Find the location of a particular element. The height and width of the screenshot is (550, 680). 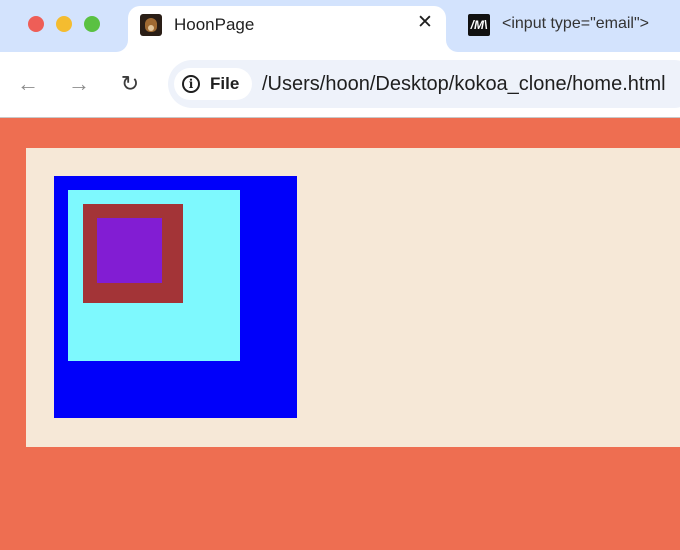

close-icon: ✕ is located at coordinates (425, 23).